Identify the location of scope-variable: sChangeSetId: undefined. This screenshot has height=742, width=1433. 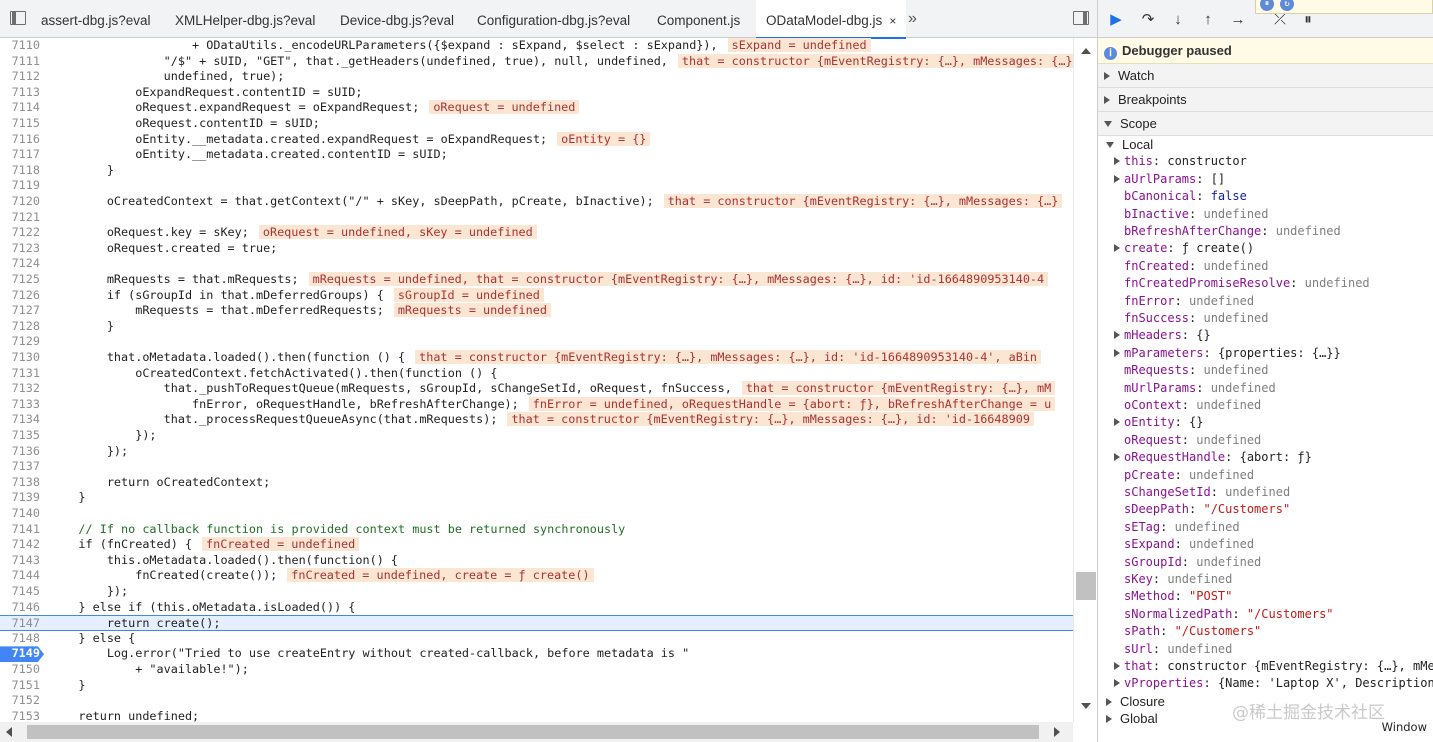
(1202, 492).